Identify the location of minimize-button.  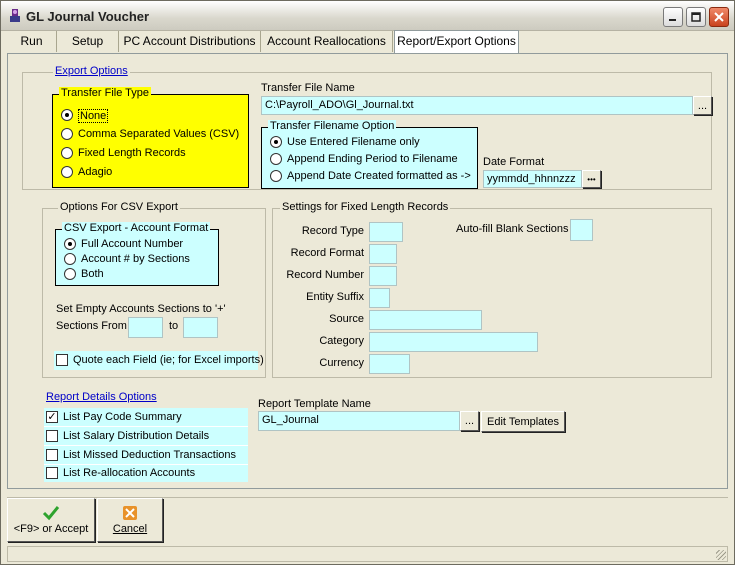
(673, 17).